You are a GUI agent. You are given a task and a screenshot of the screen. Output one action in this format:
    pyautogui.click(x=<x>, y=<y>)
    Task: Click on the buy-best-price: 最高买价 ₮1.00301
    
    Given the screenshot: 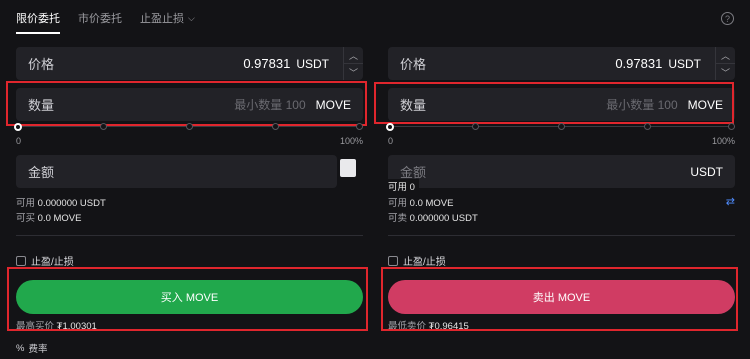 What is the action you would take?
    pyautogui.click(x=56, y=325)
    